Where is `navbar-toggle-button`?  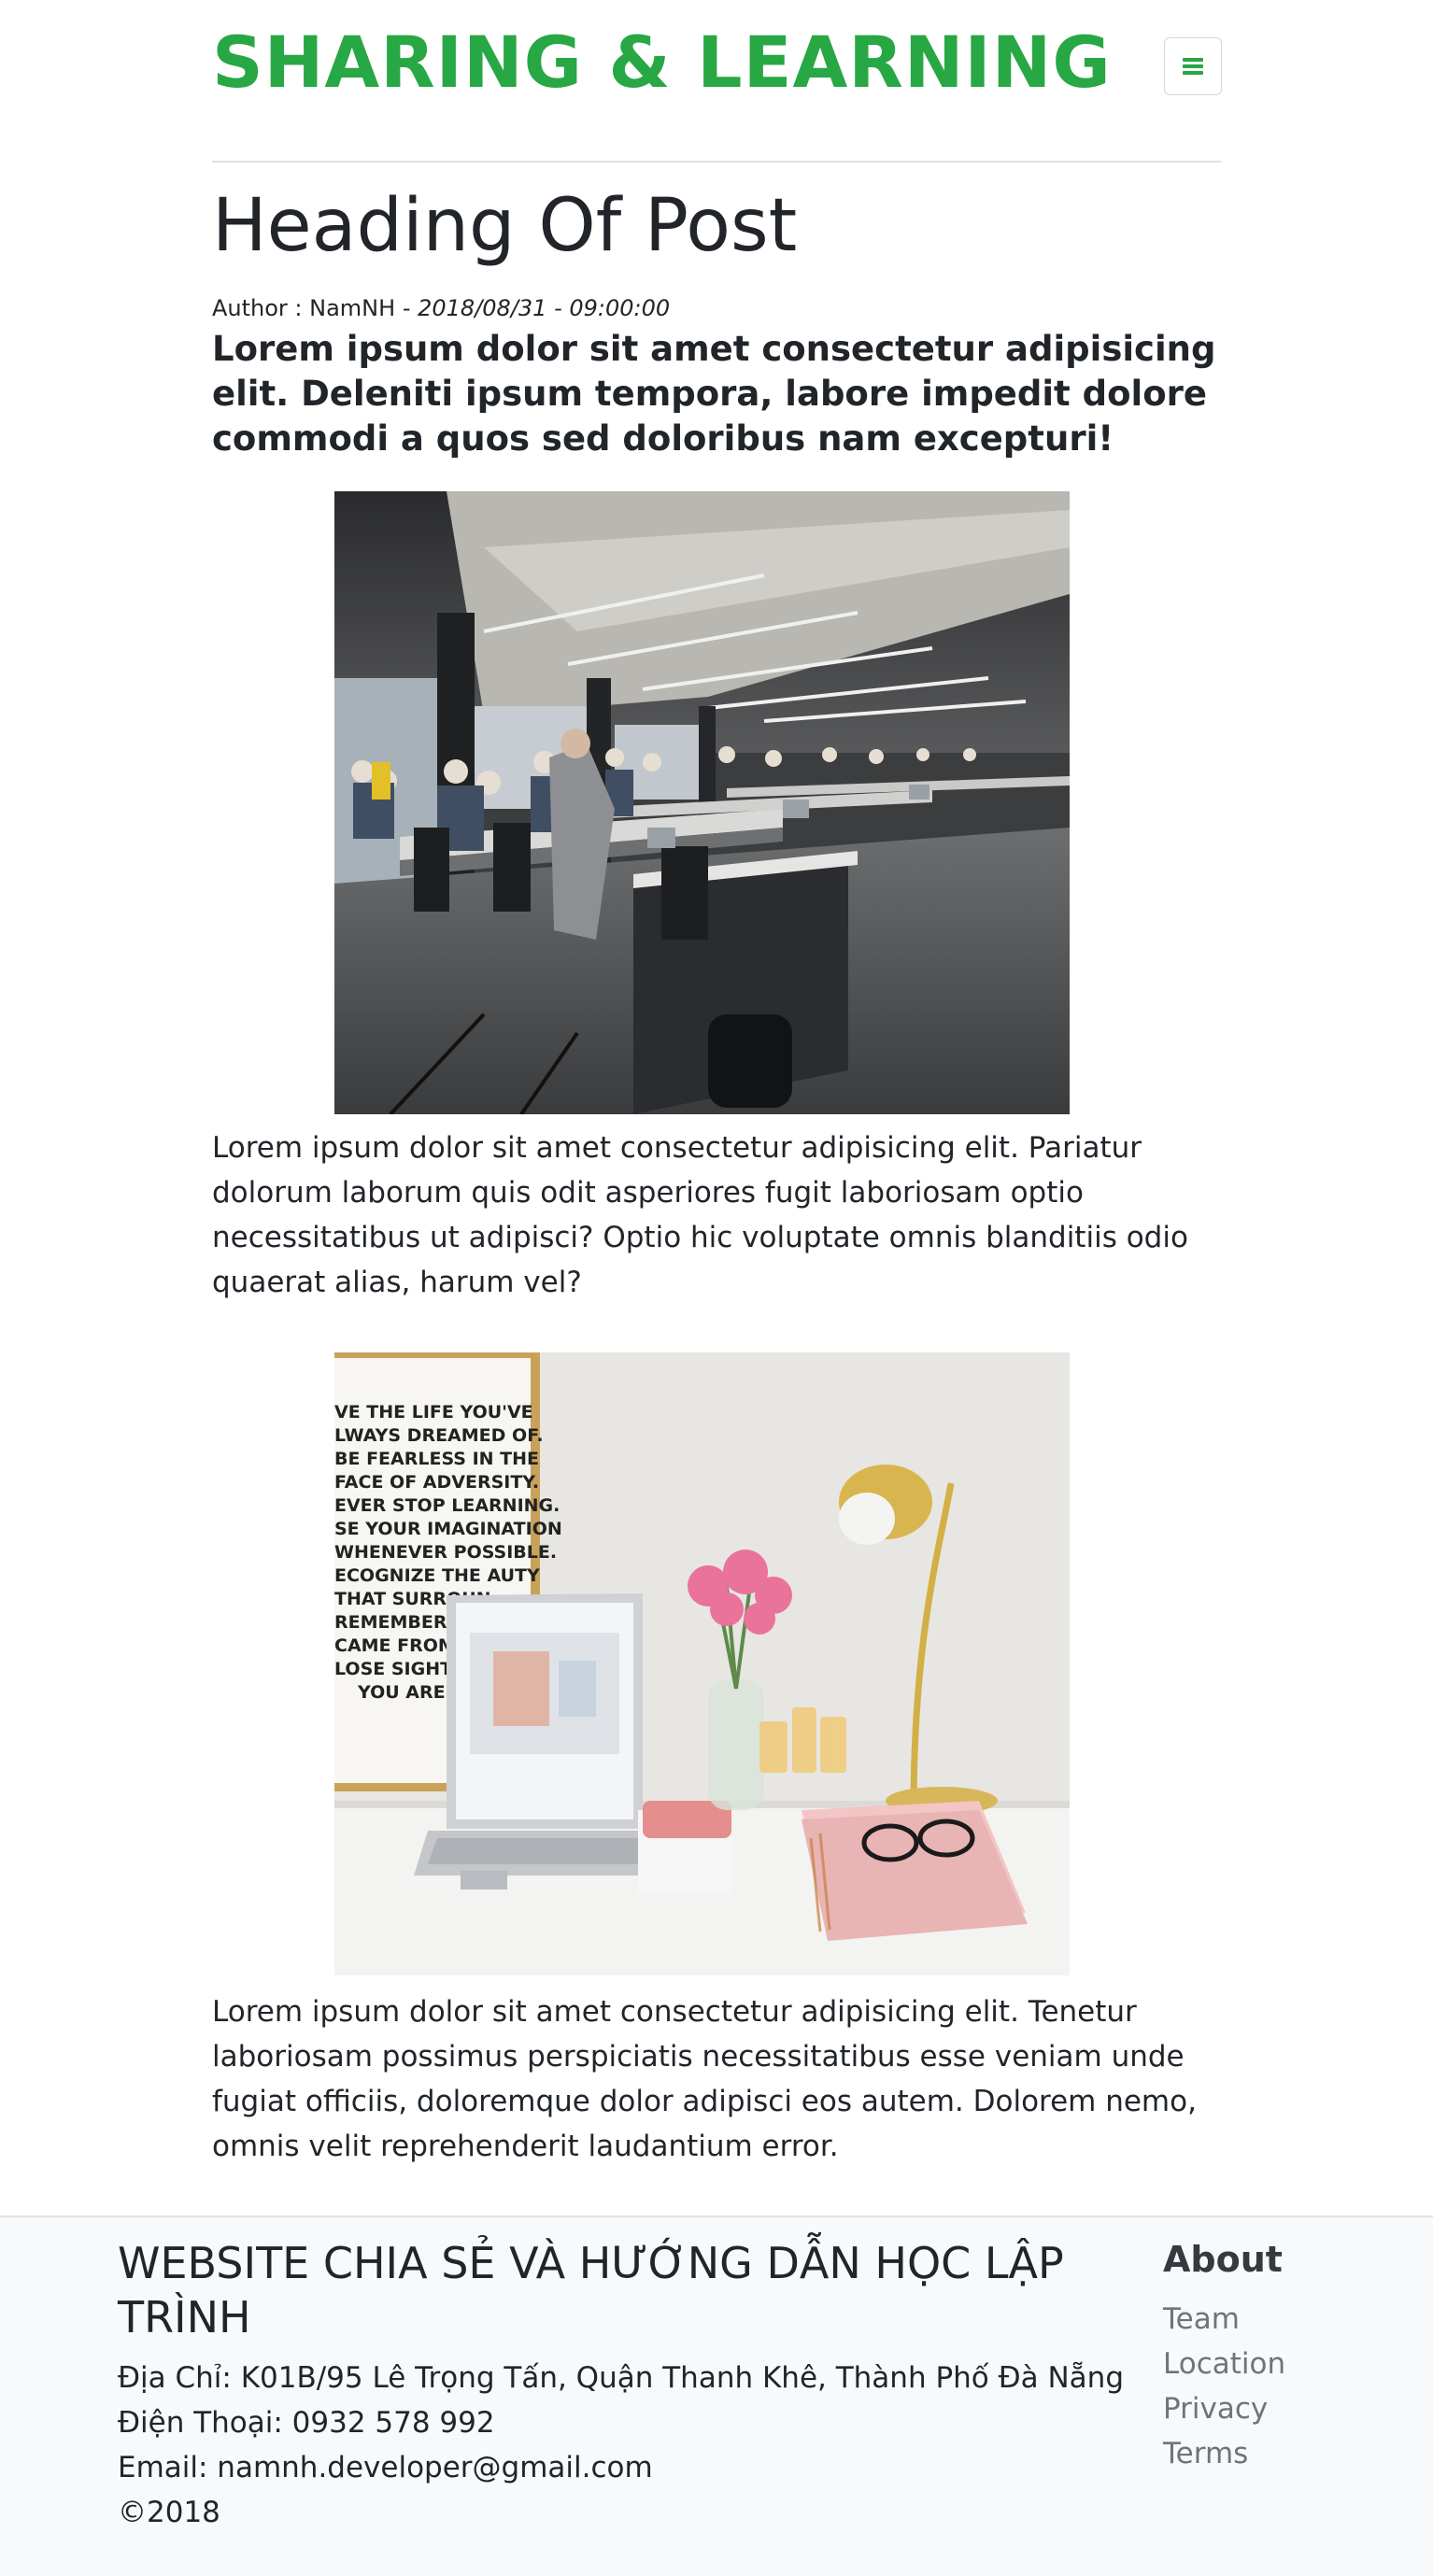 navbar-toggle-button is located at coordinates (1193, 66).